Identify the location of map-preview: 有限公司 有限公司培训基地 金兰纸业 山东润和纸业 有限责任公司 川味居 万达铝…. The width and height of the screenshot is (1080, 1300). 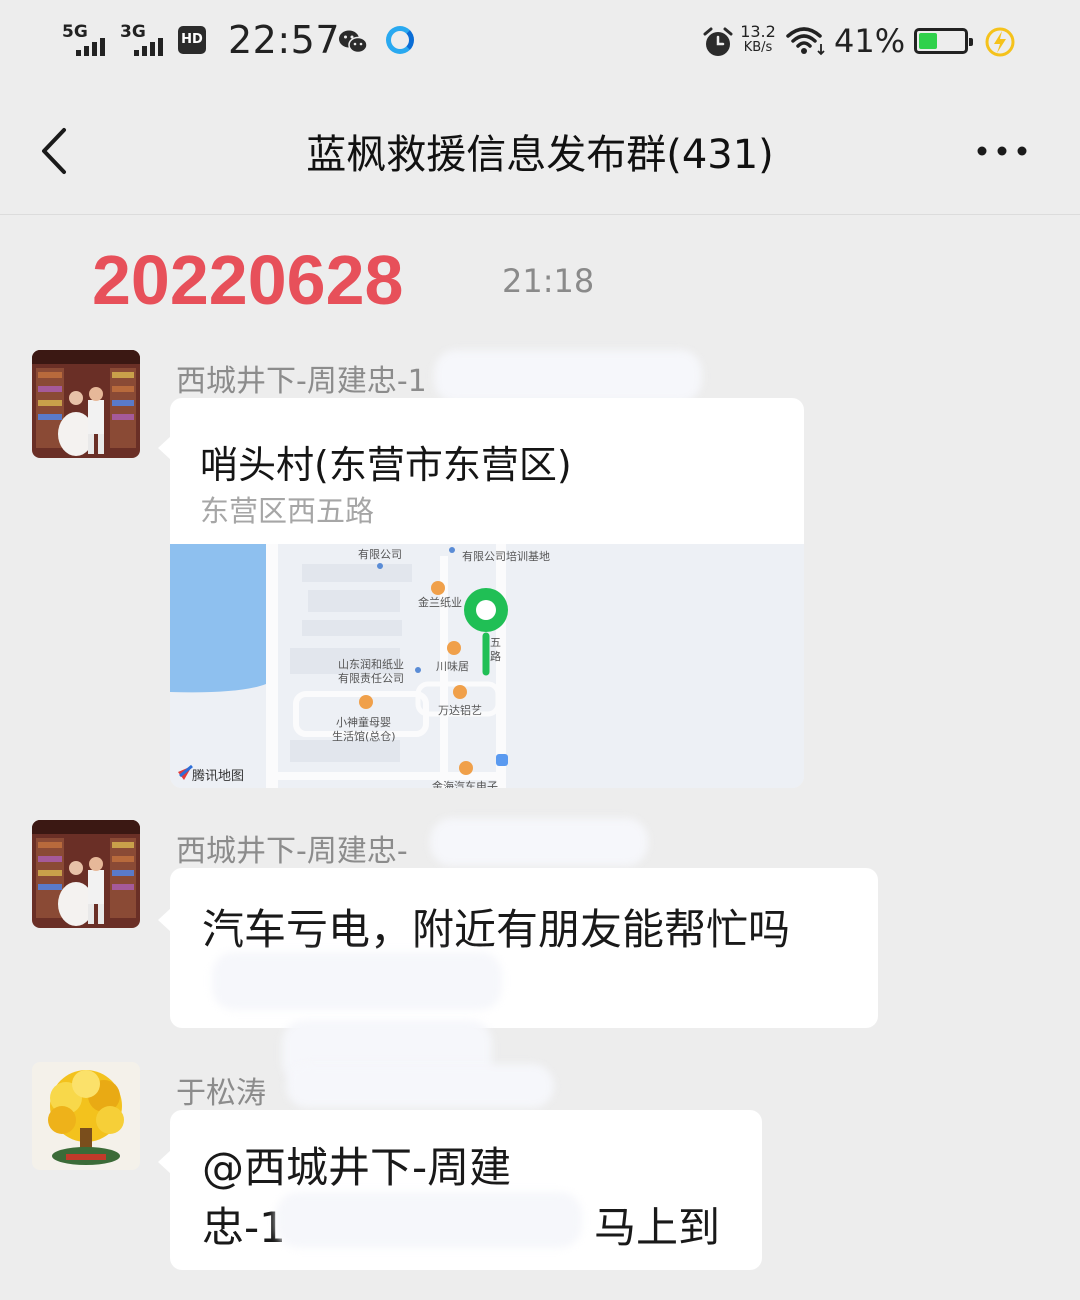
(487, 666).